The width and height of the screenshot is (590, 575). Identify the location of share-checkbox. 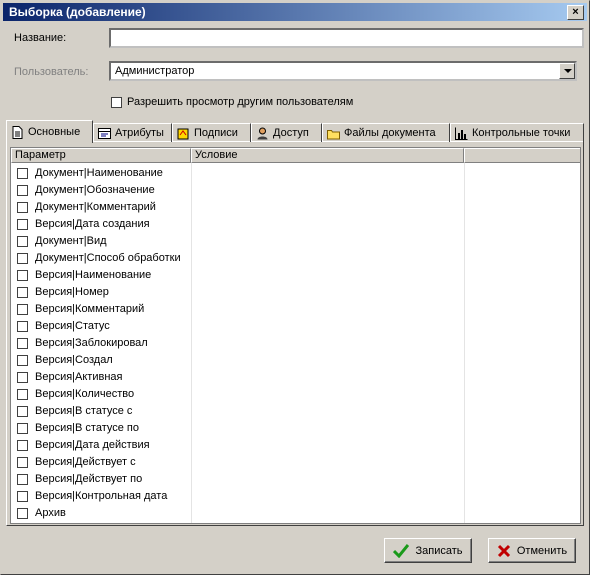
(116, 102).